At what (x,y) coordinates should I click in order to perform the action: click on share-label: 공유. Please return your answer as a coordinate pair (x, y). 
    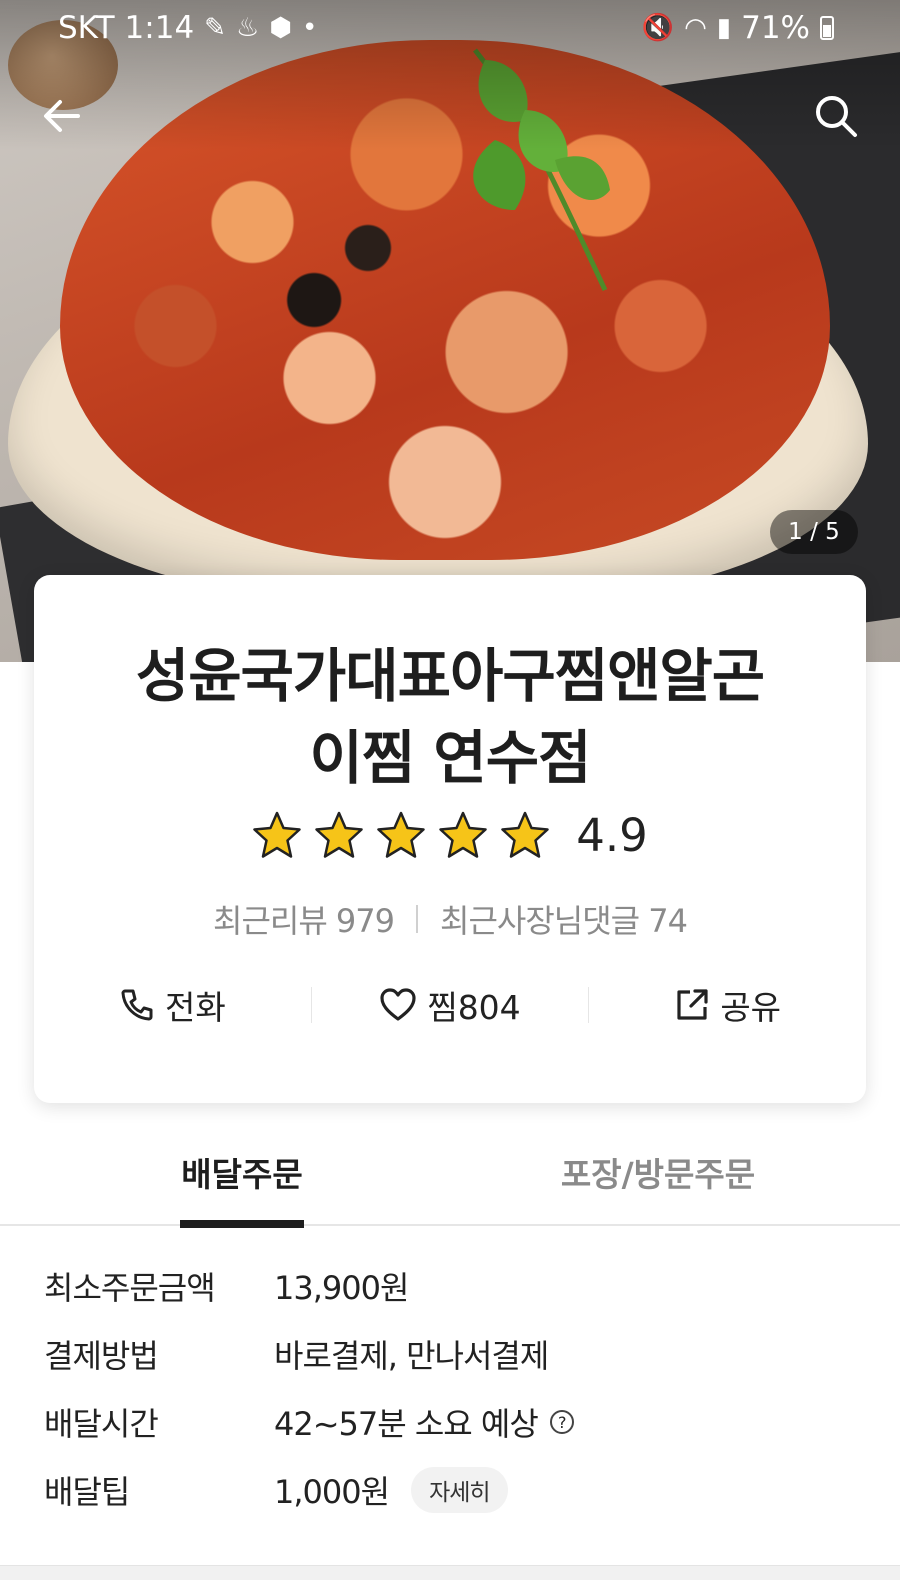
    Looking at the image, I should click on (751, 1007).